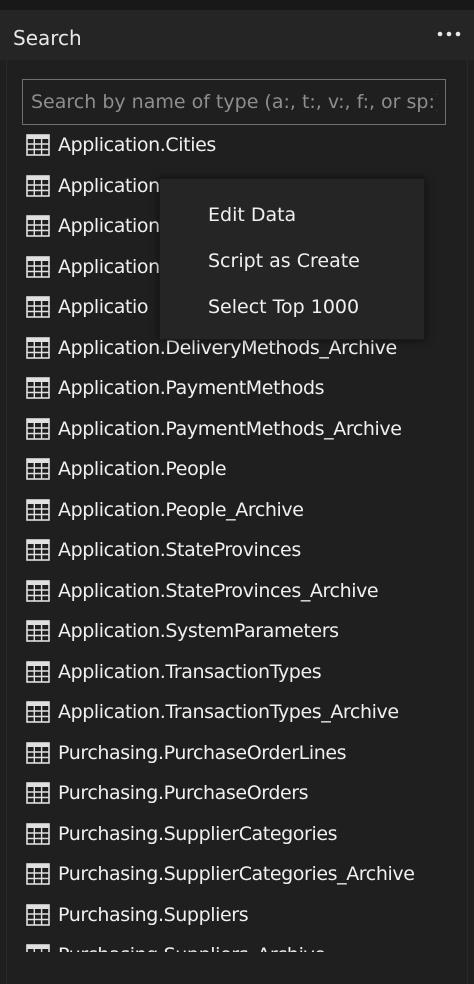 The height and width of the screenshot is (984, 474). I want to click on result-item: Application.People_Archive, so click(244, 510).